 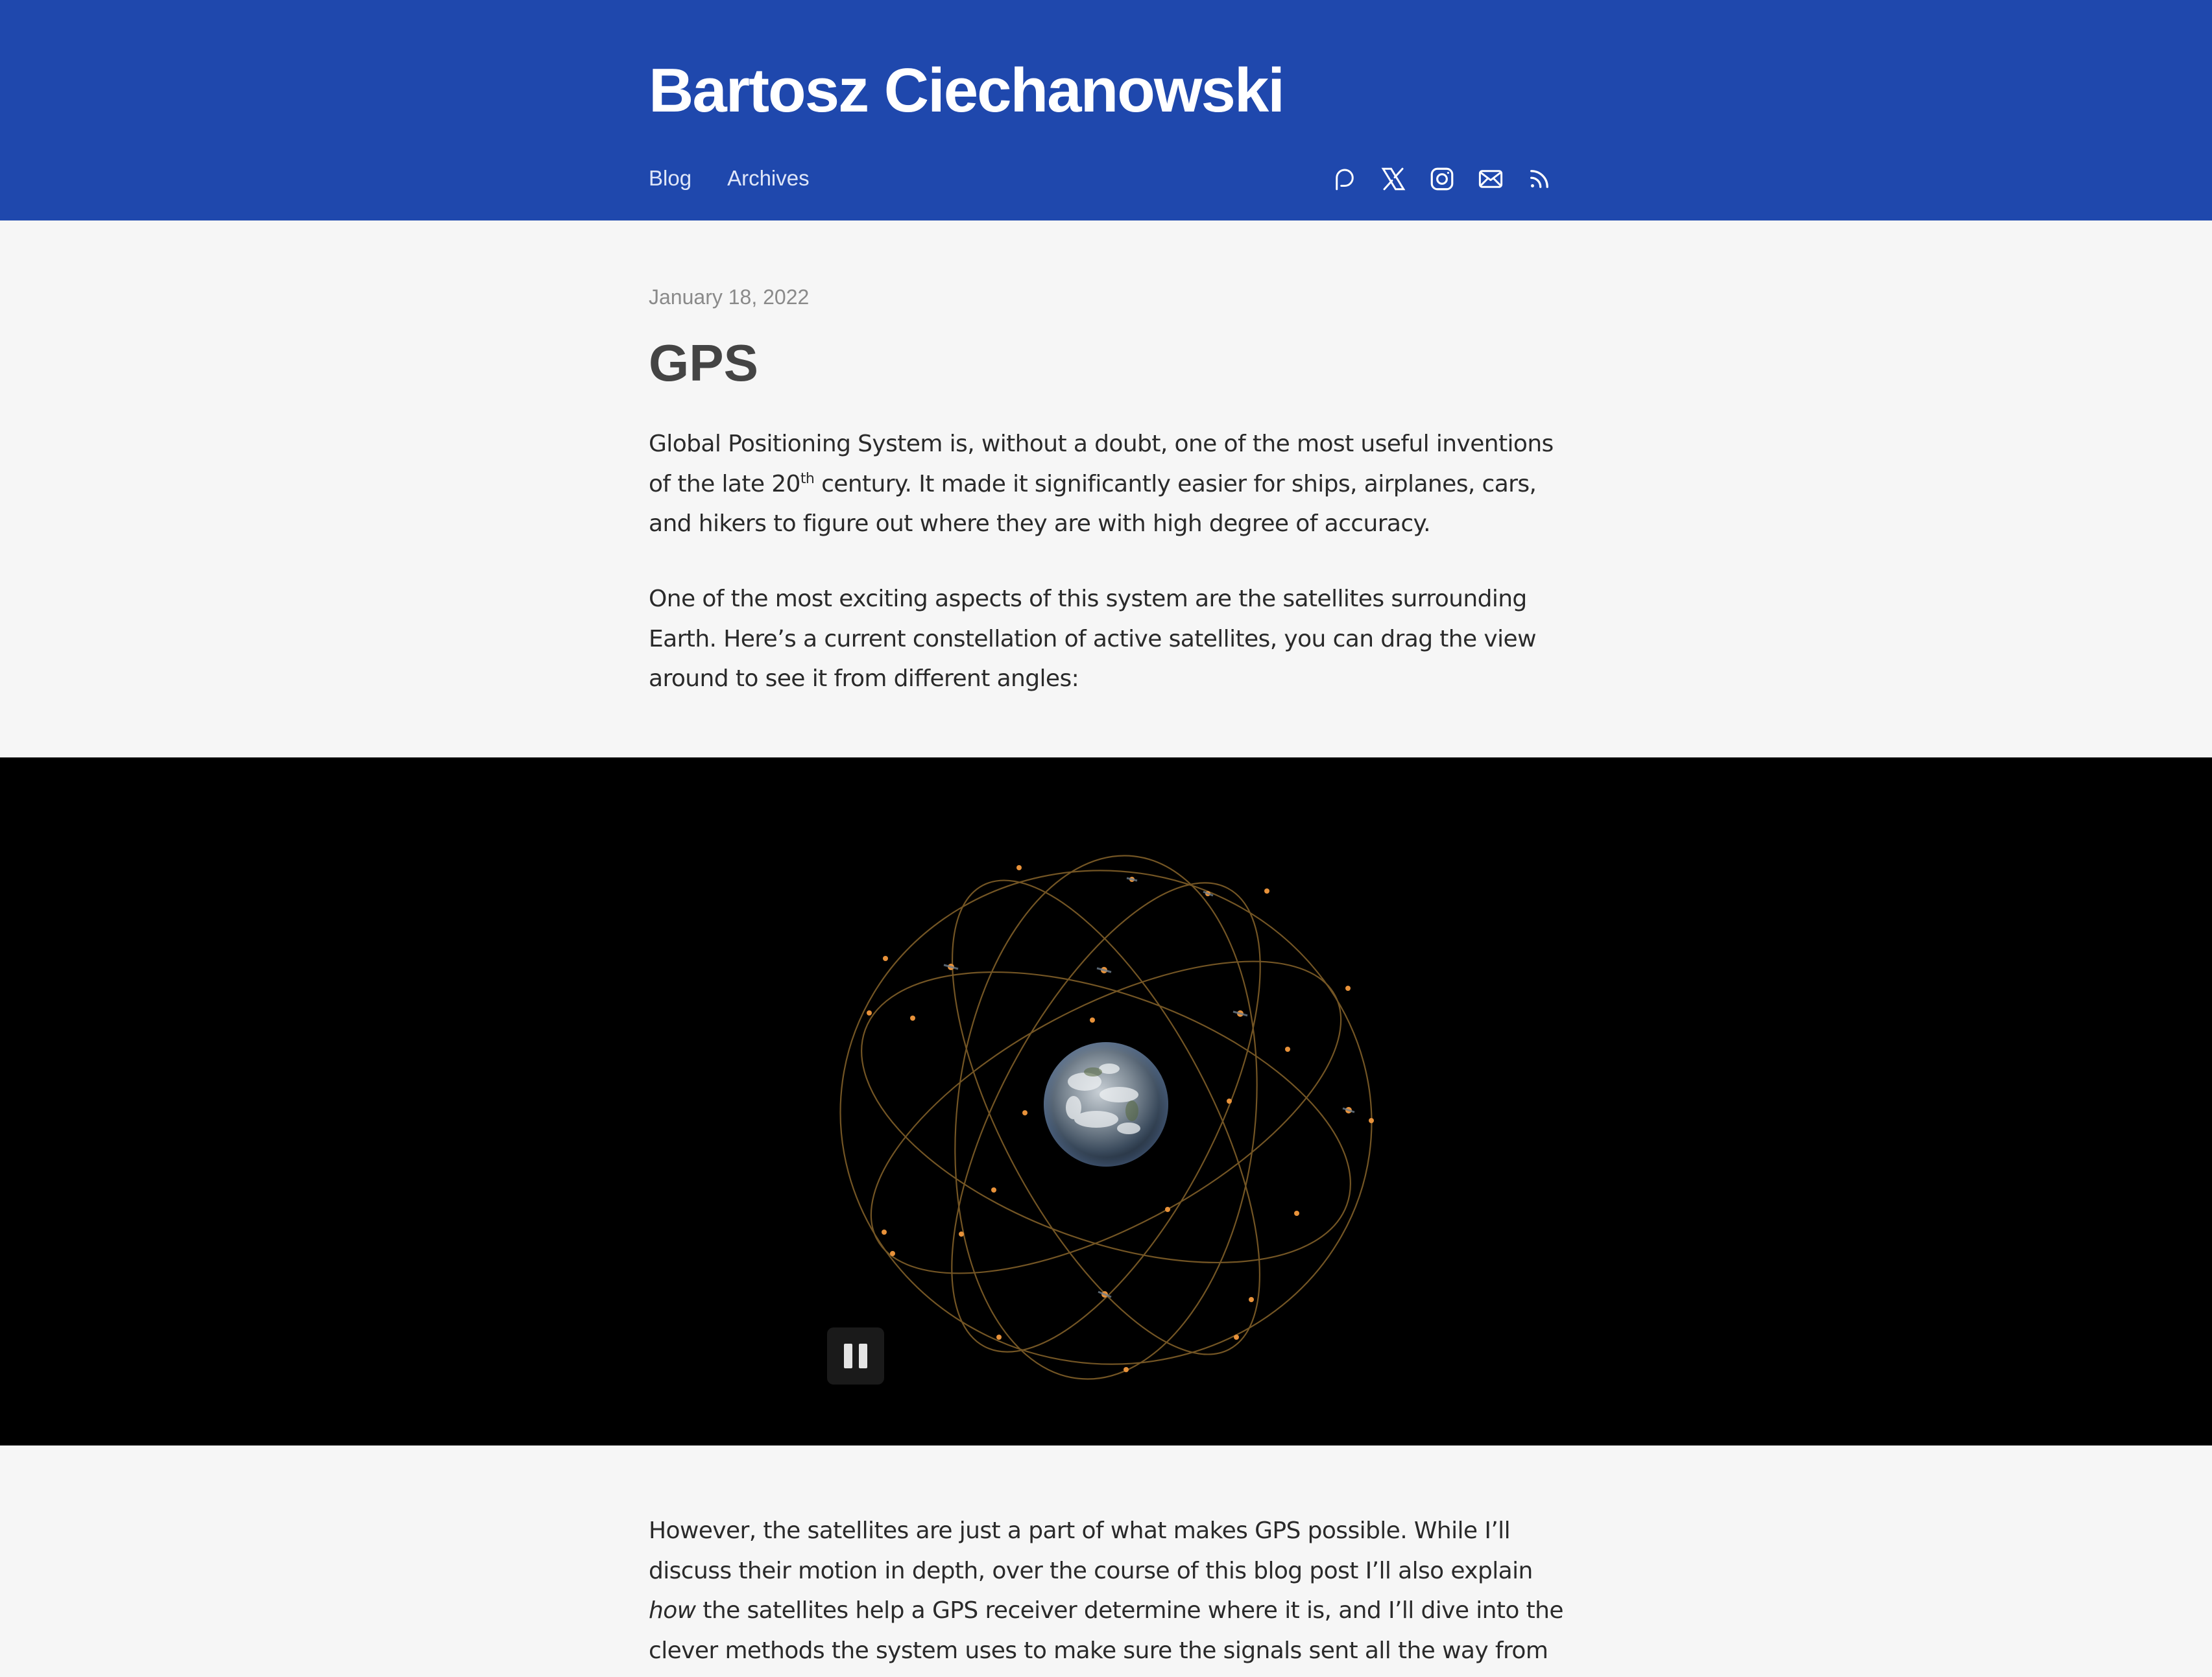 I want to click on mail-icon, so click(x=1491, y=179).